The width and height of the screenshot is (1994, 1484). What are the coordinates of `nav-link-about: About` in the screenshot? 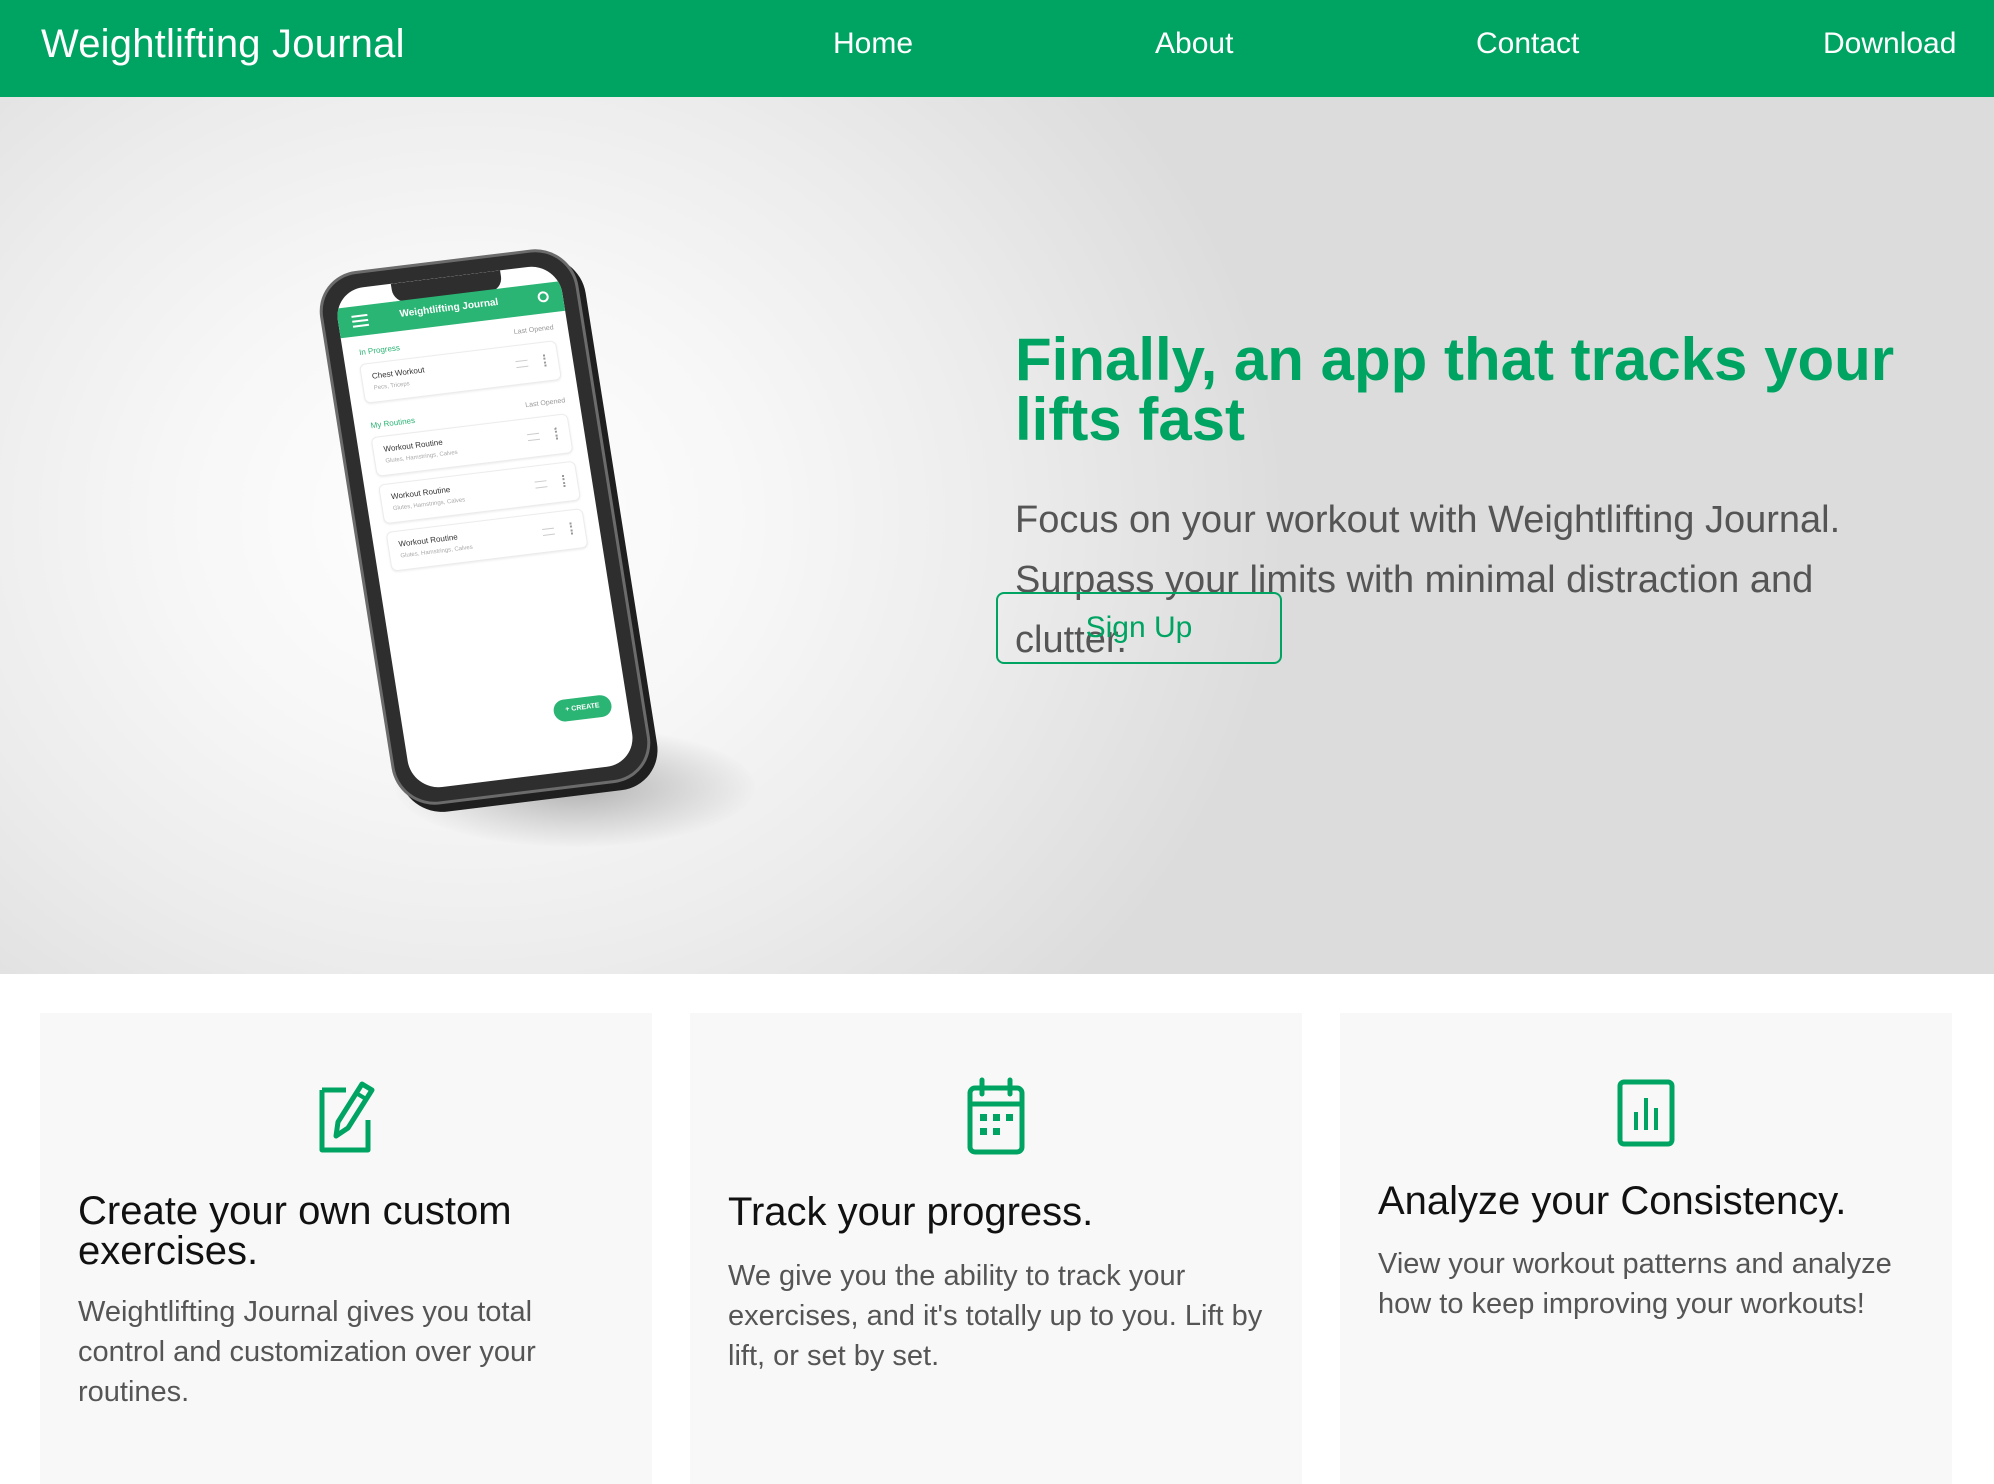 It's located at (1194, 44).